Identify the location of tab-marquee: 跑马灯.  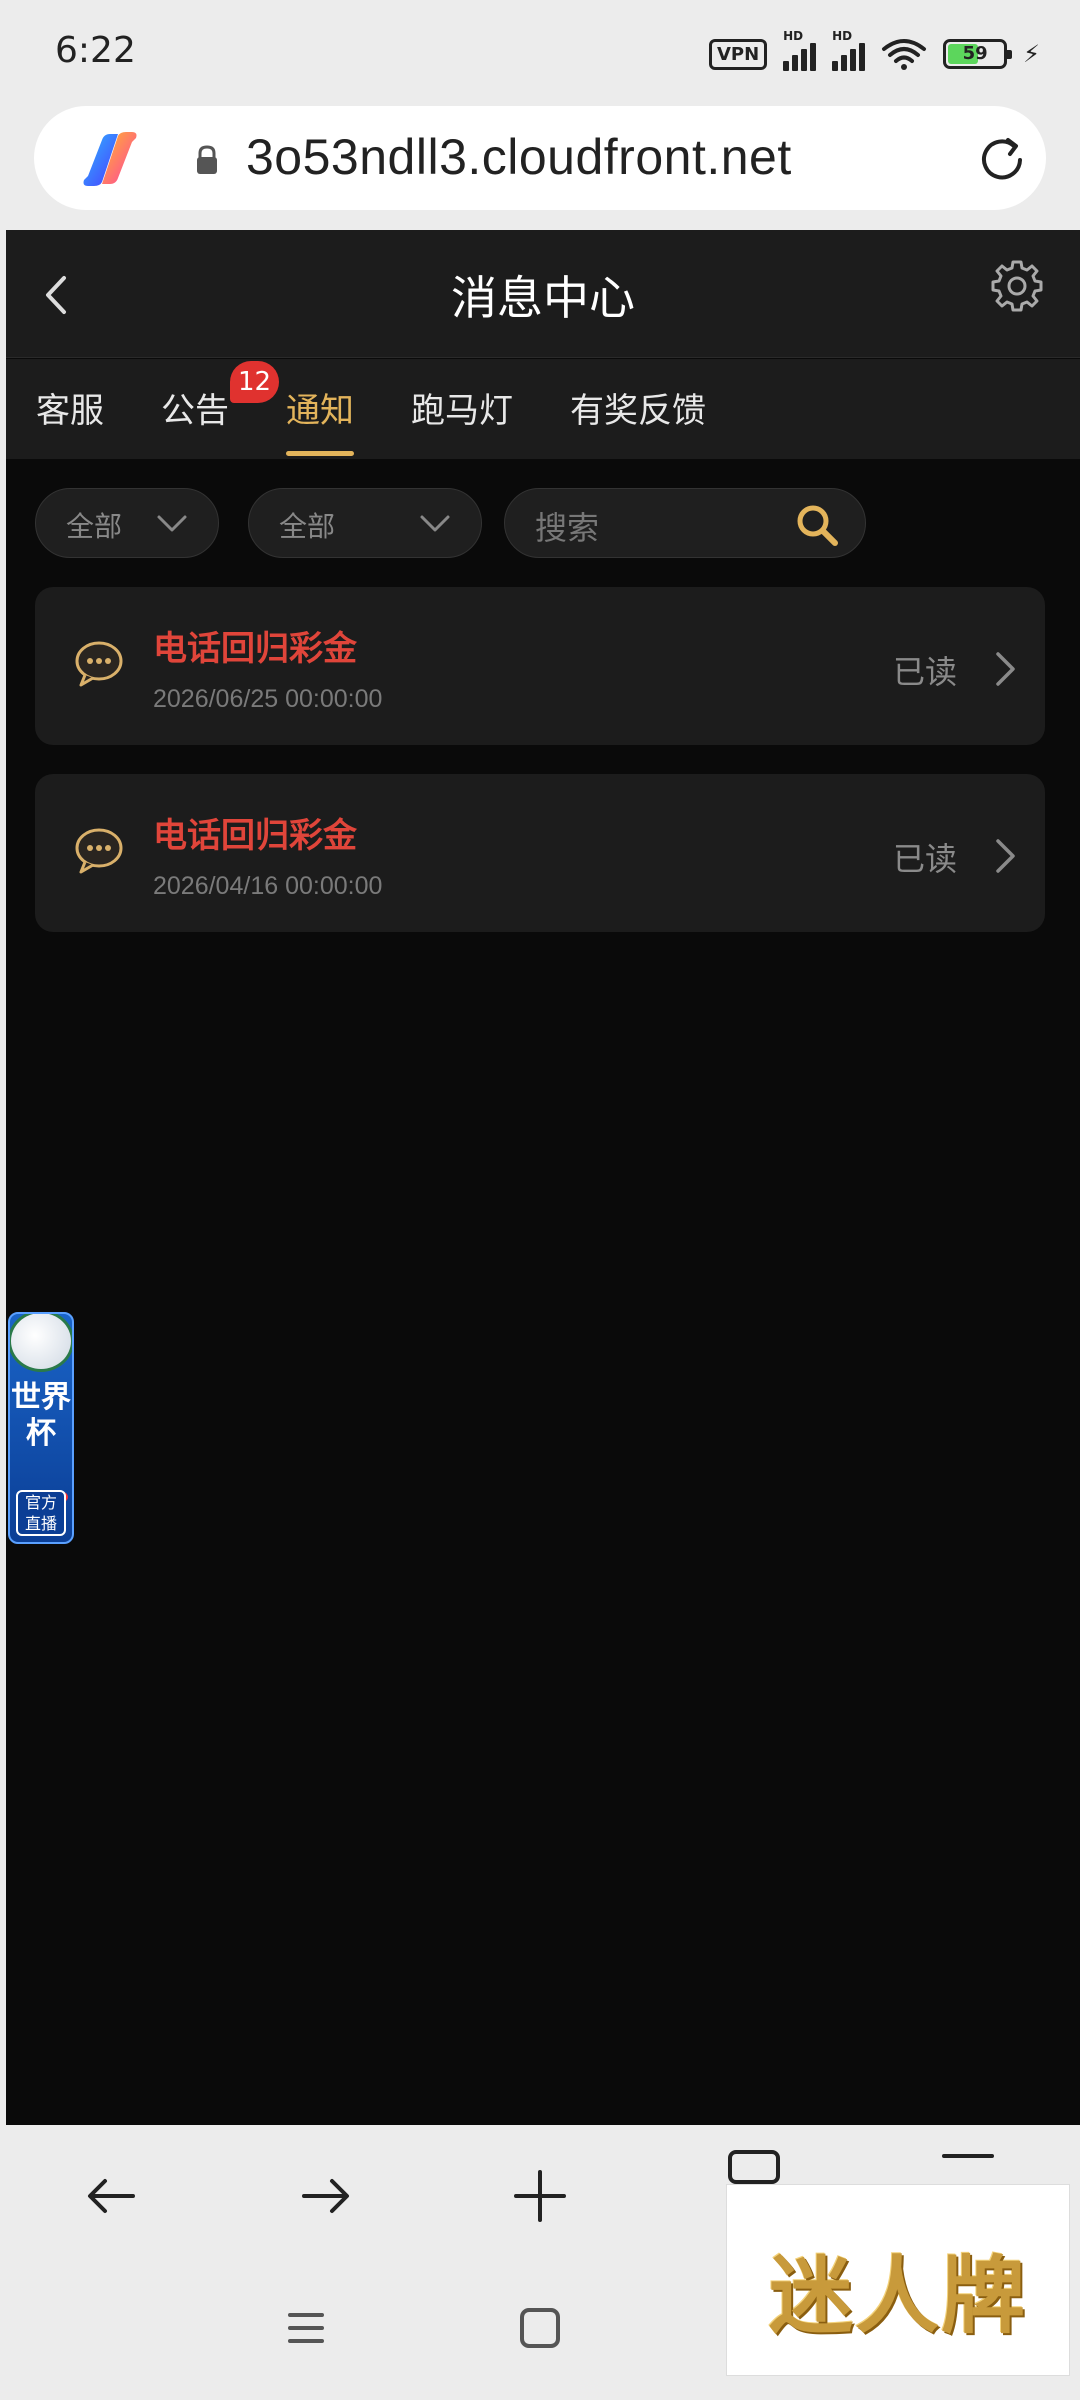
(462, 407).